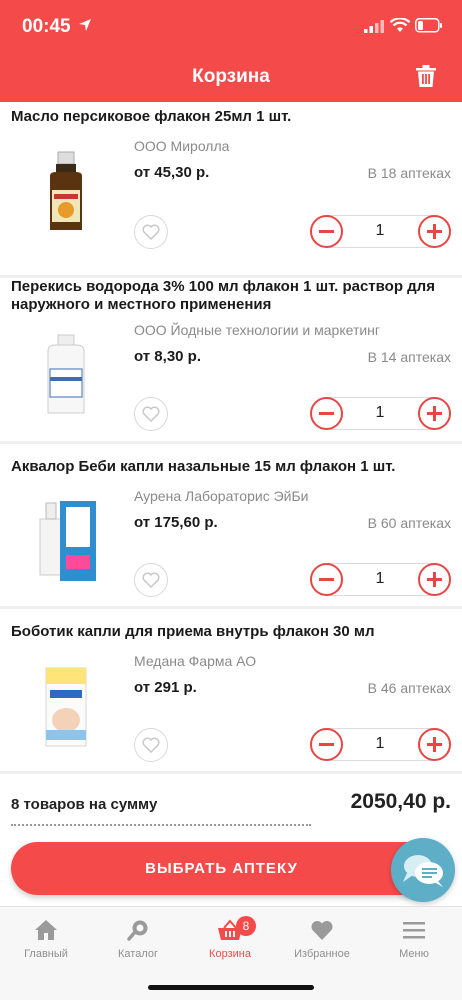  I want to click on item-pharmacies: В 14 аптеках, so click(409, 357).